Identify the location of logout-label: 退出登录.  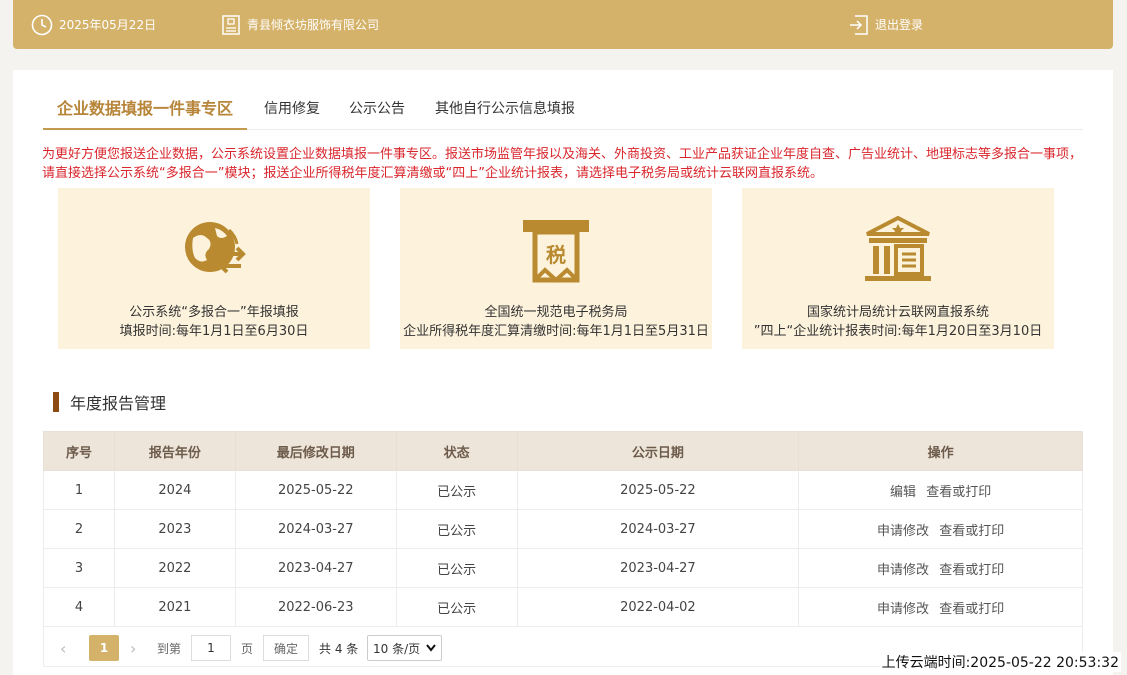
(899, 25).